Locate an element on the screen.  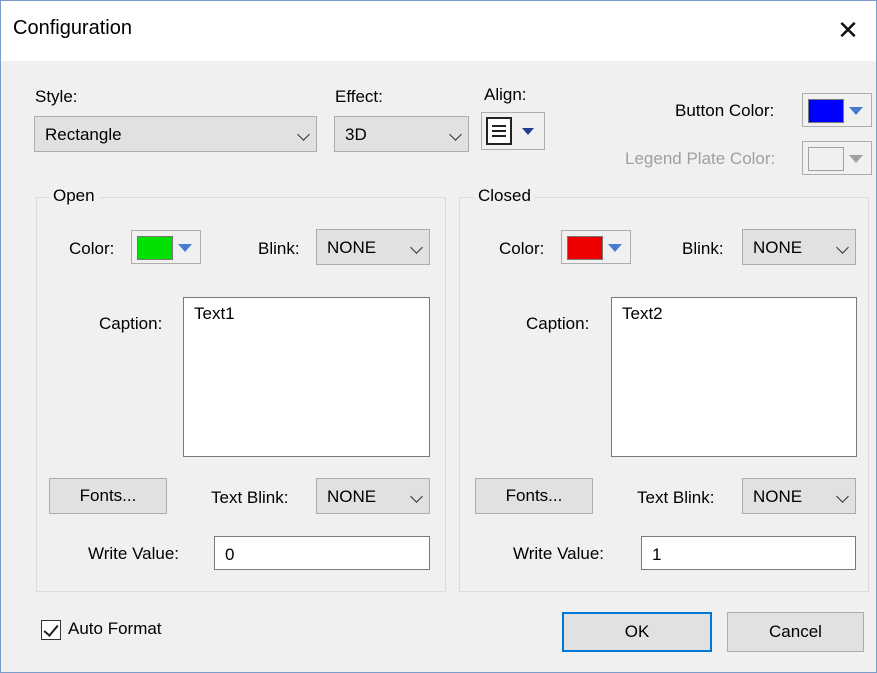
effect-select: 3D is located at coordinates (401, 134).